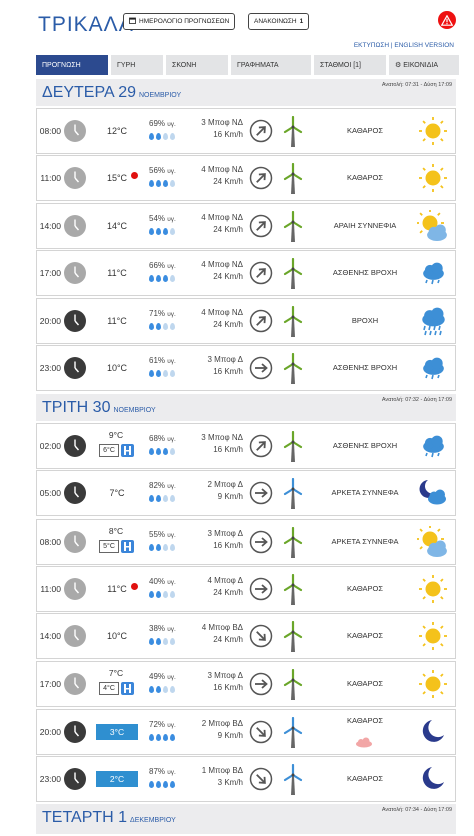 The width and height of the screenshot is (474, 836). What do you see at coordinates (197, 65) in the screenshot?
I see `tab-dust: ΣΚΟΝΗ` at bounding box center [197, 65].